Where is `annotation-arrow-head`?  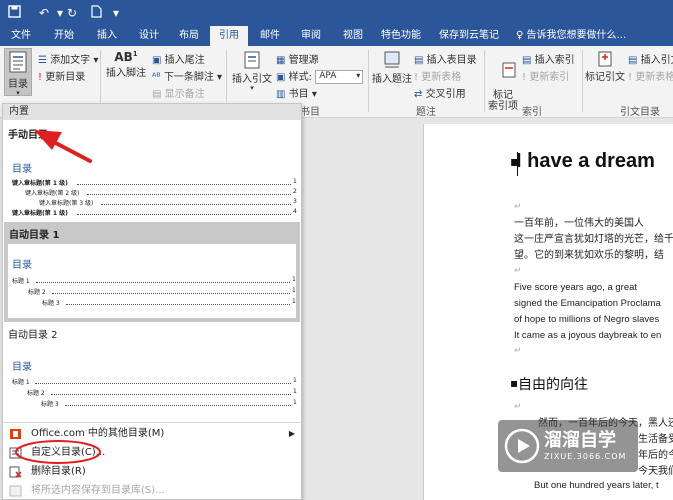
annotation-arrow-head is located at coordinates (48, 140).